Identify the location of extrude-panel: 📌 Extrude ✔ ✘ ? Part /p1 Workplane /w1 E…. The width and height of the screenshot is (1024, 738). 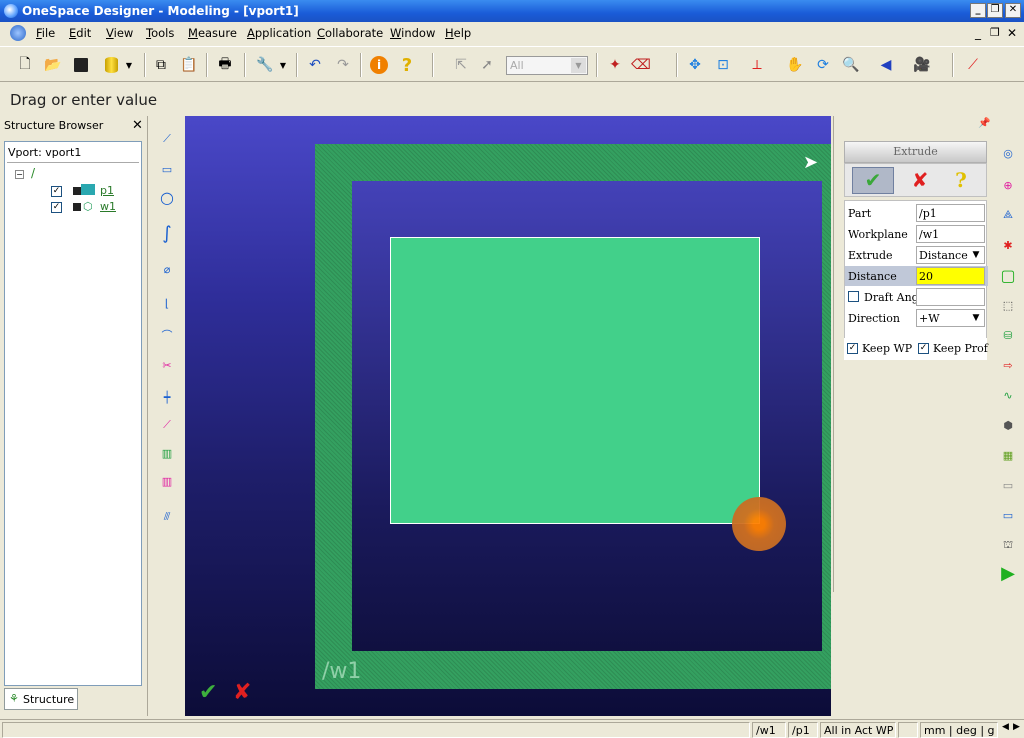
(912, 354).